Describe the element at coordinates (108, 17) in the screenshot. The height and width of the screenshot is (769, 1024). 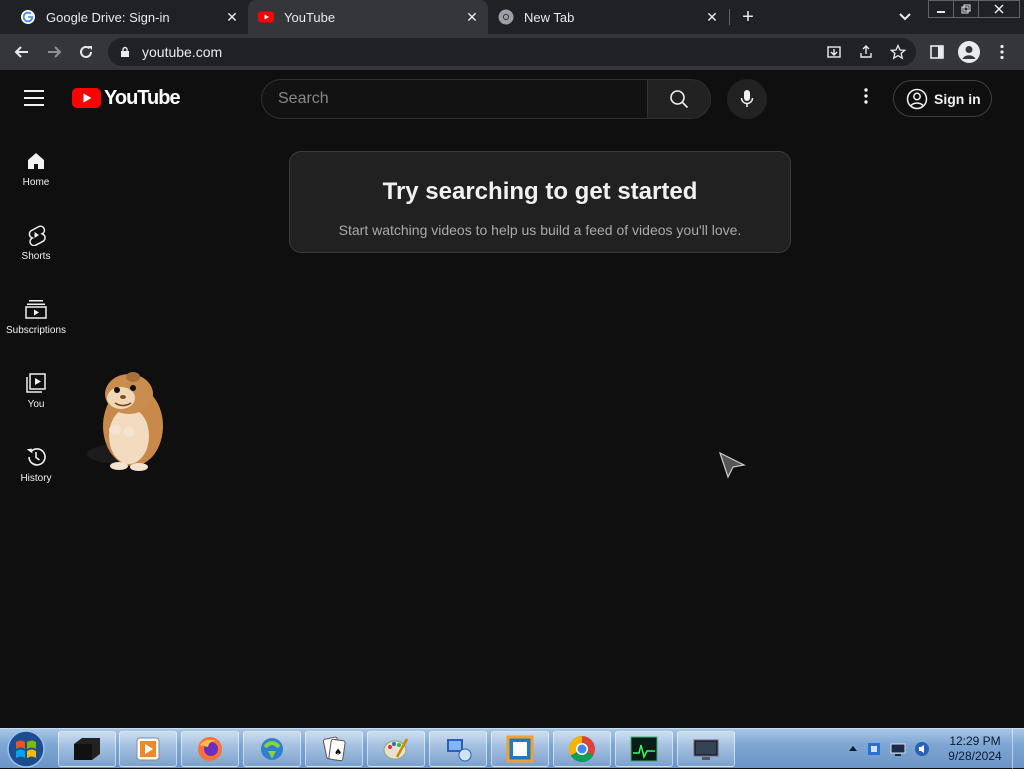
I see `tab-title: Google Drive: Sign-in` at that location.